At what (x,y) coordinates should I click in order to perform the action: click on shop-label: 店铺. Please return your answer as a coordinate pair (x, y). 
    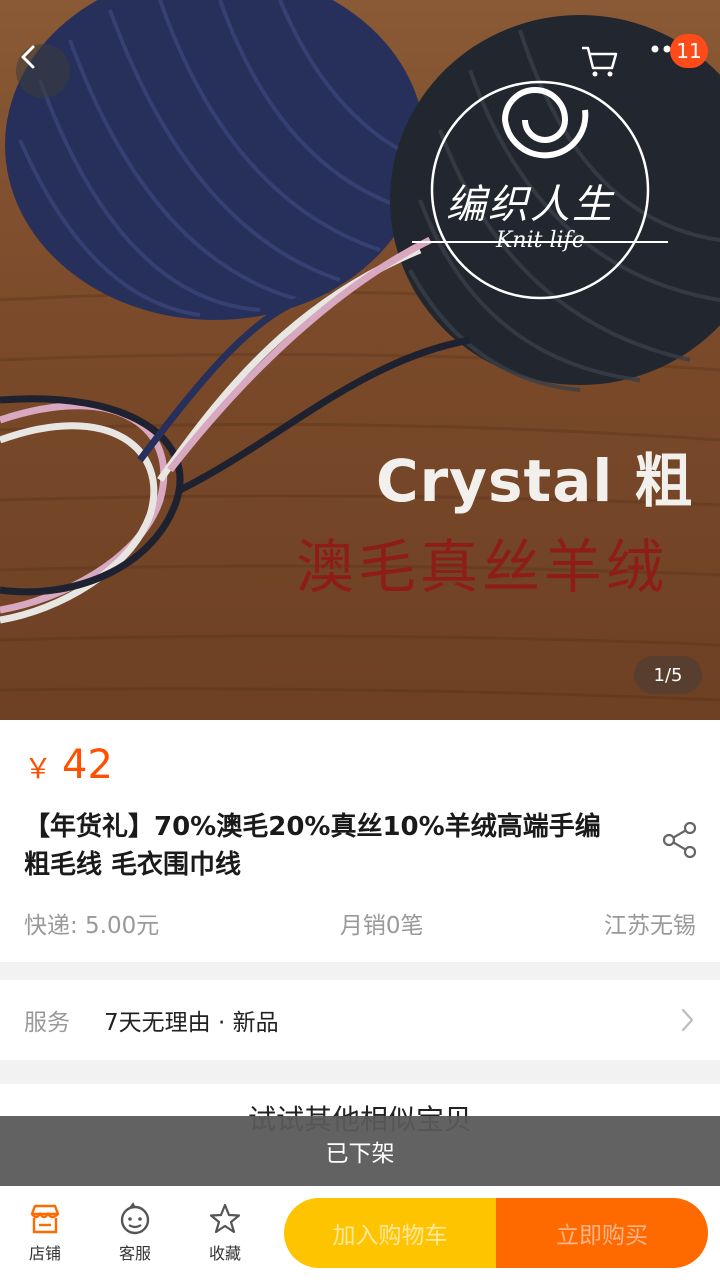
    Looking at the image, I should click on (44, 1253).